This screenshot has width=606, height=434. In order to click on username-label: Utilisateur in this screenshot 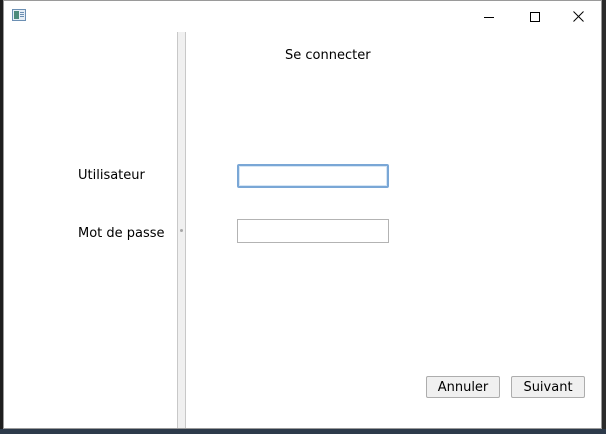, I will do `click(111, 175)`.